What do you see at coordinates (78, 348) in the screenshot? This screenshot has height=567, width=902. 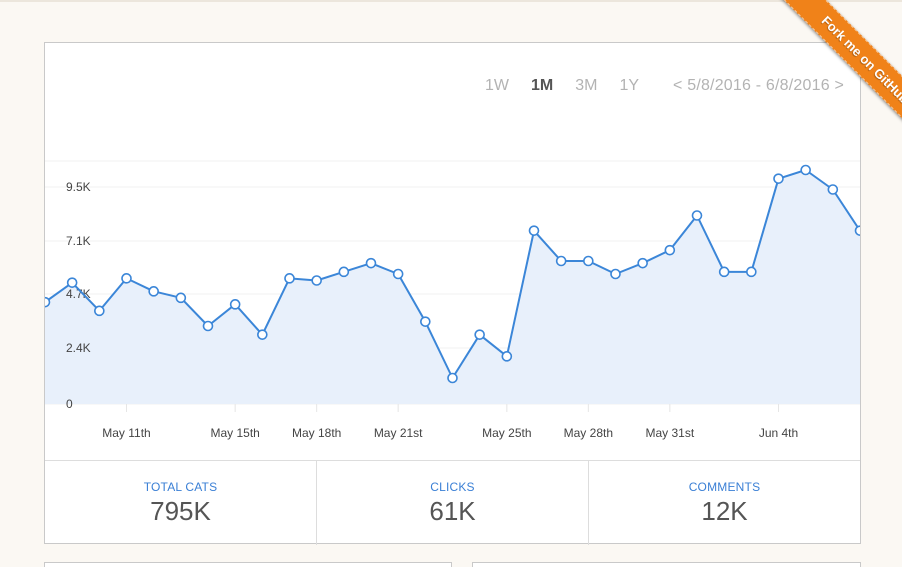 I see `y-tick-label: 2.4K` at bounding box center [78, 348].